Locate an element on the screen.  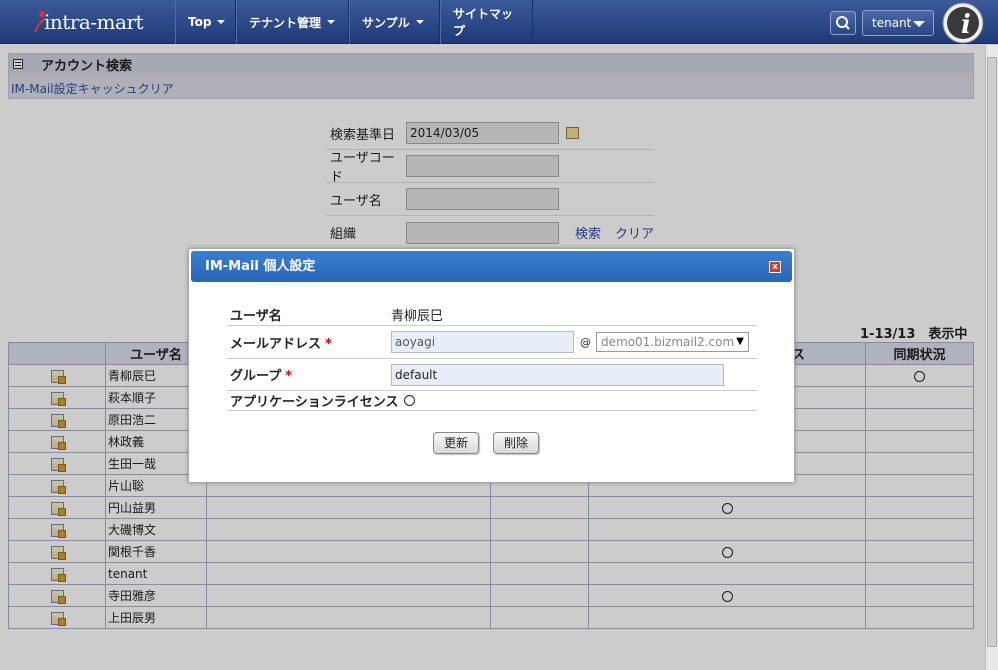
close-icon: x is located at coordinates (775, 267).